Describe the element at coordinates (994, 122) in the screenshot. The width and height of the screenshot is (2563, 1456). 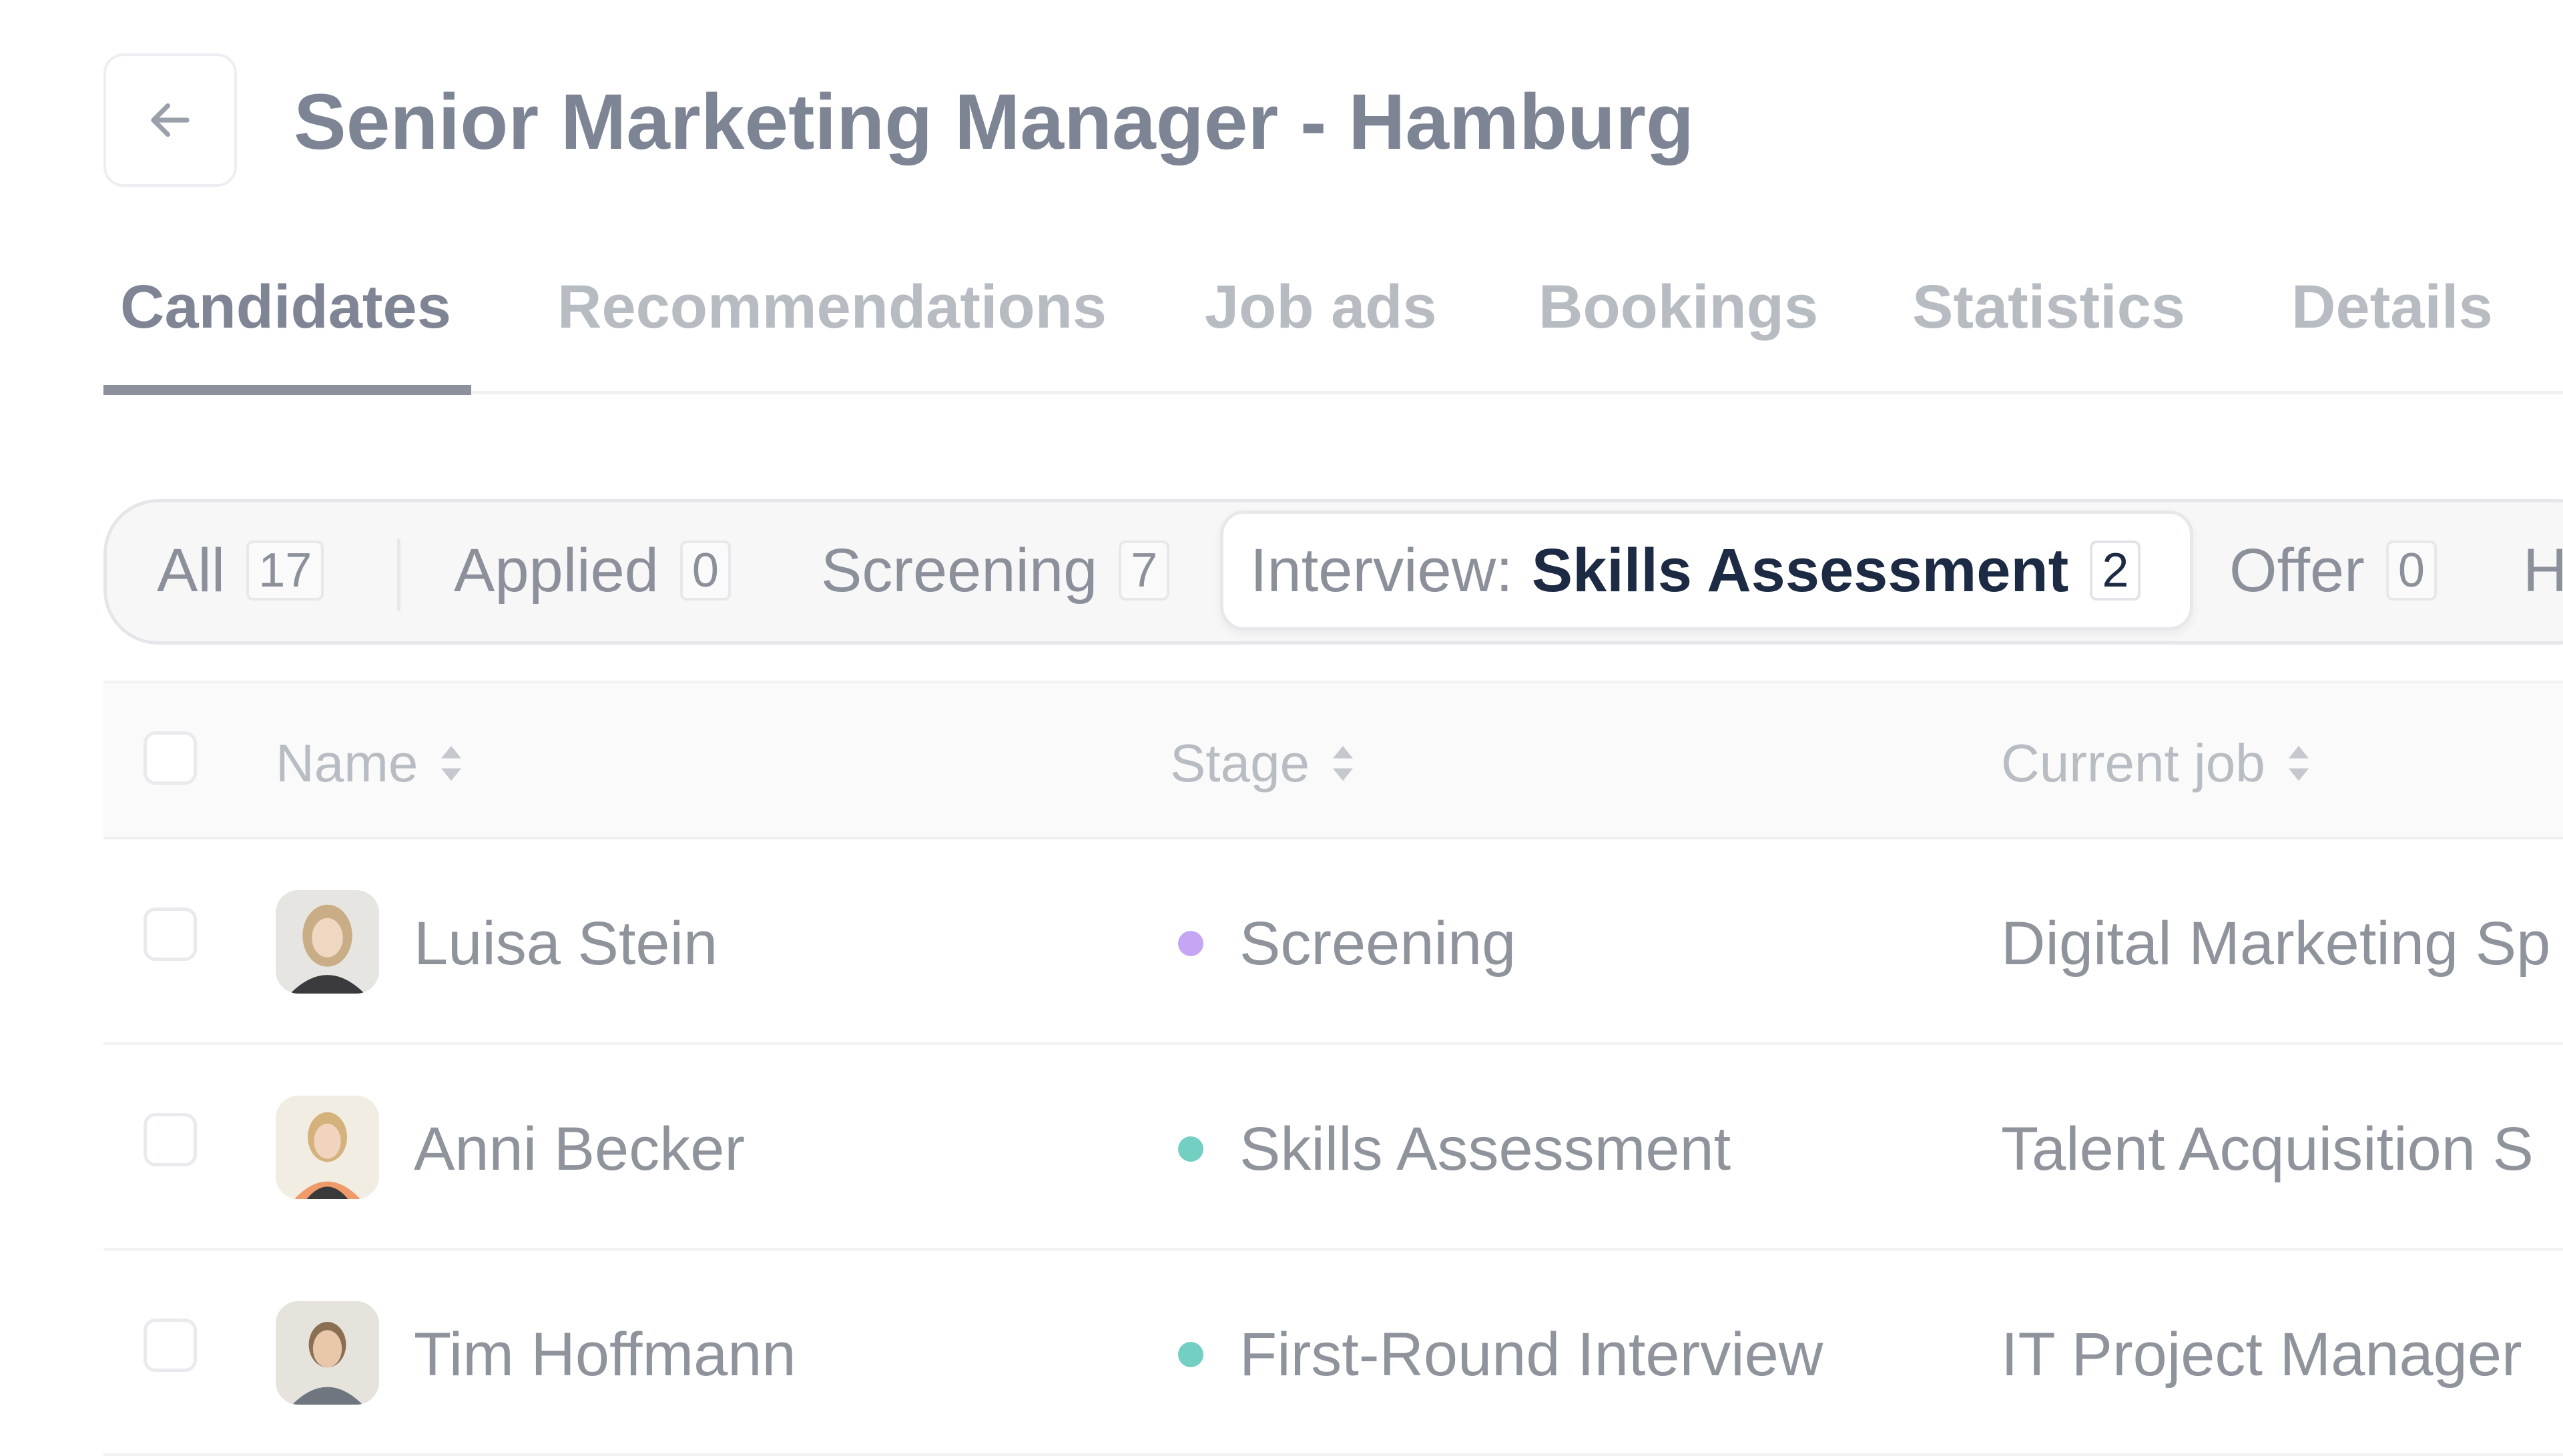
I see `page-title: Senior Marketing Manager - Hamburg` at that location.